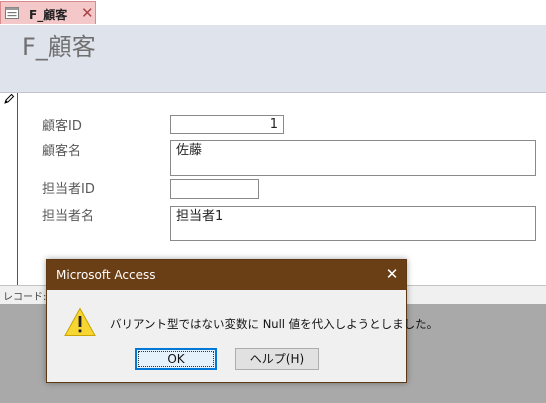 This screenshot has height=403, width=546. What do you see at coordinates (274, 324) in the screenshot?
I see `dialog-message: バリアント型ではない変数に Null 値を代入しようとしました。` at bounding box center [274, 324].